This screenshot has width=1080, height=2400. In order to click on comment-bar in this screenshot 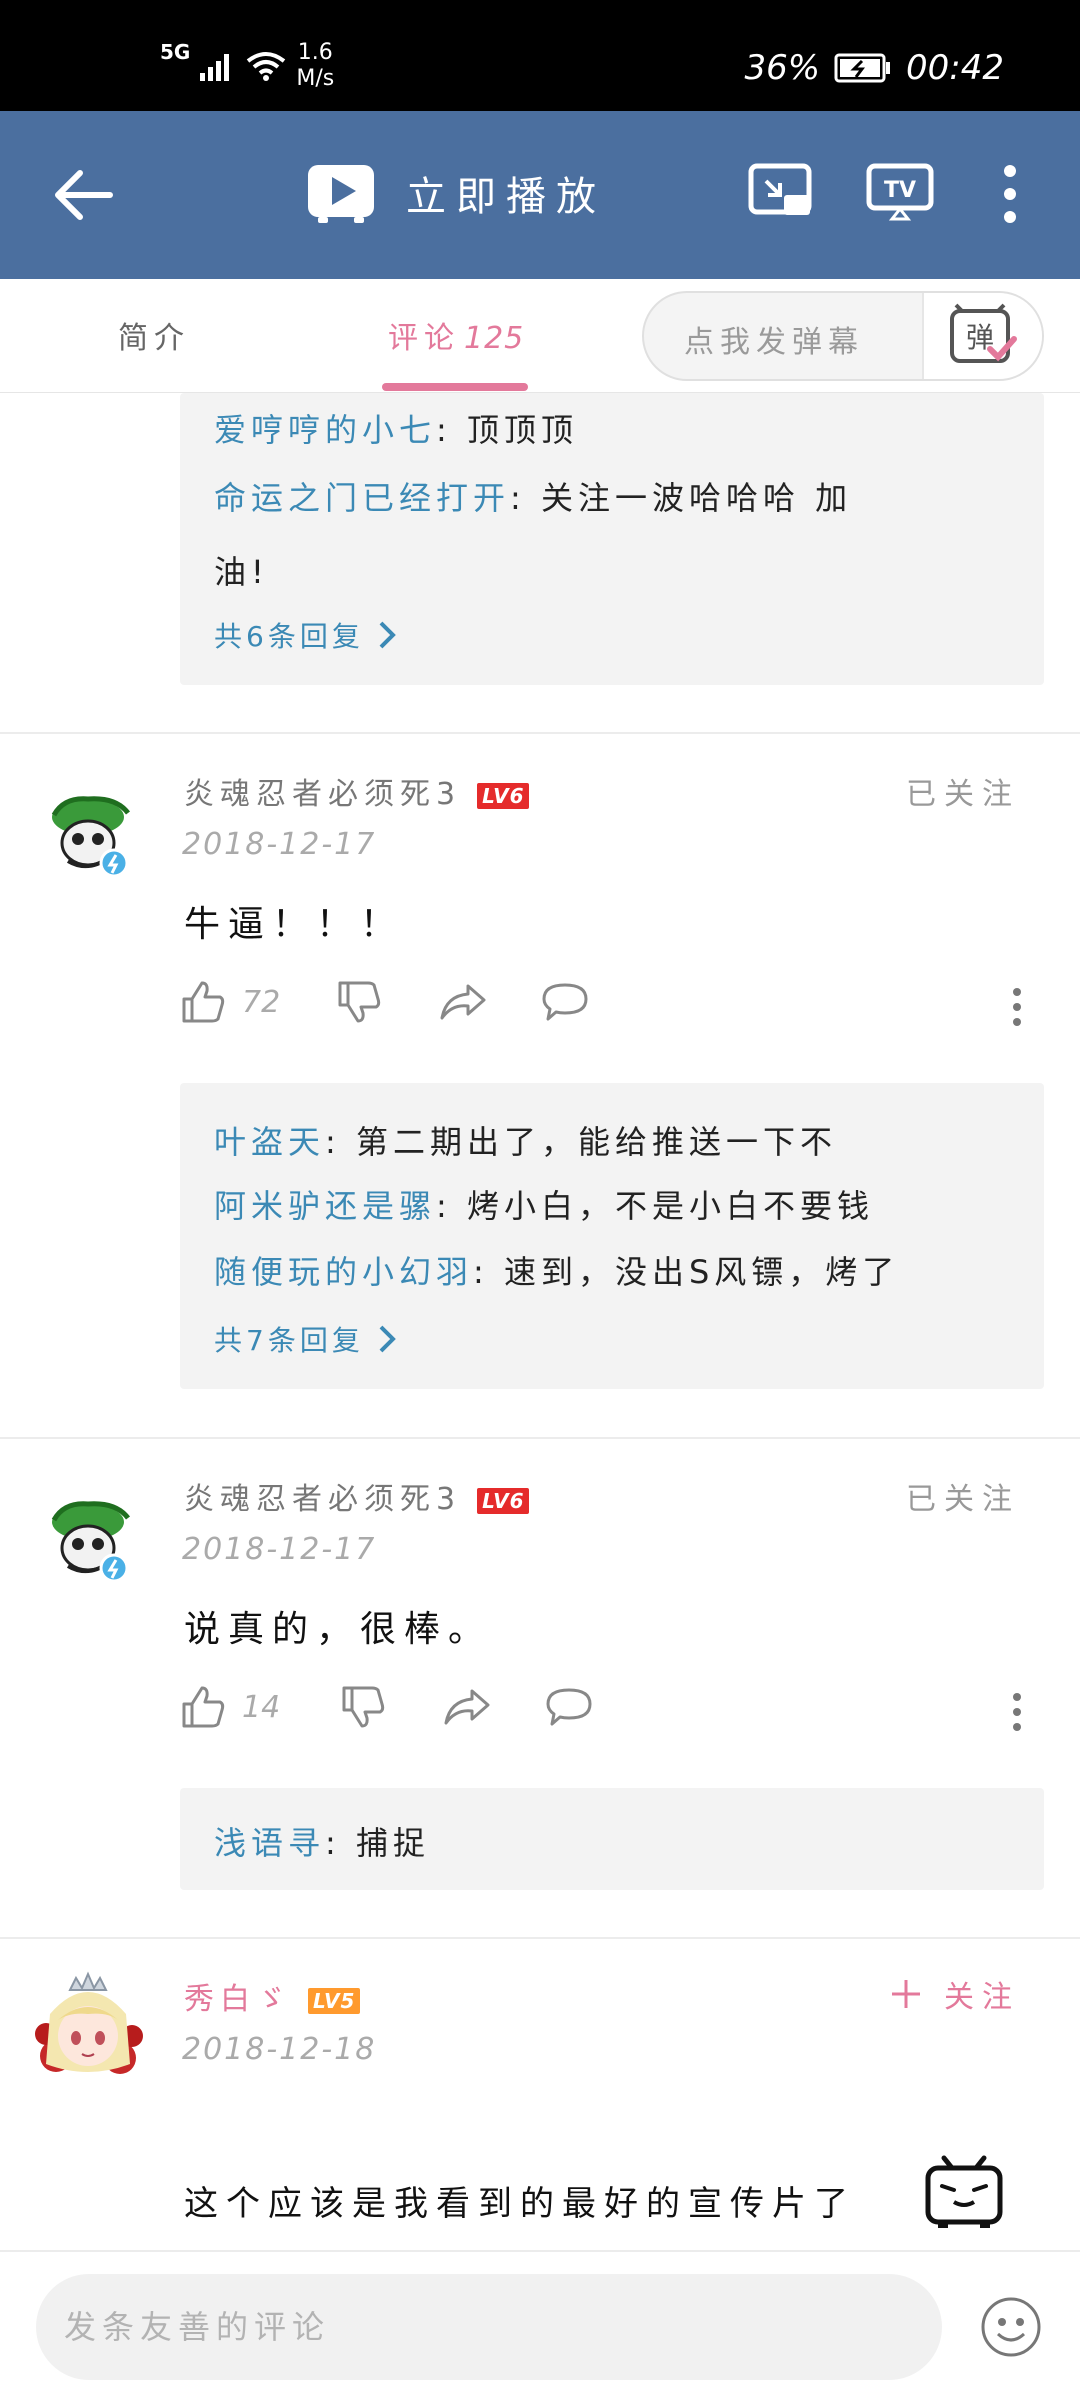, I will do `click(540, 2325)`.